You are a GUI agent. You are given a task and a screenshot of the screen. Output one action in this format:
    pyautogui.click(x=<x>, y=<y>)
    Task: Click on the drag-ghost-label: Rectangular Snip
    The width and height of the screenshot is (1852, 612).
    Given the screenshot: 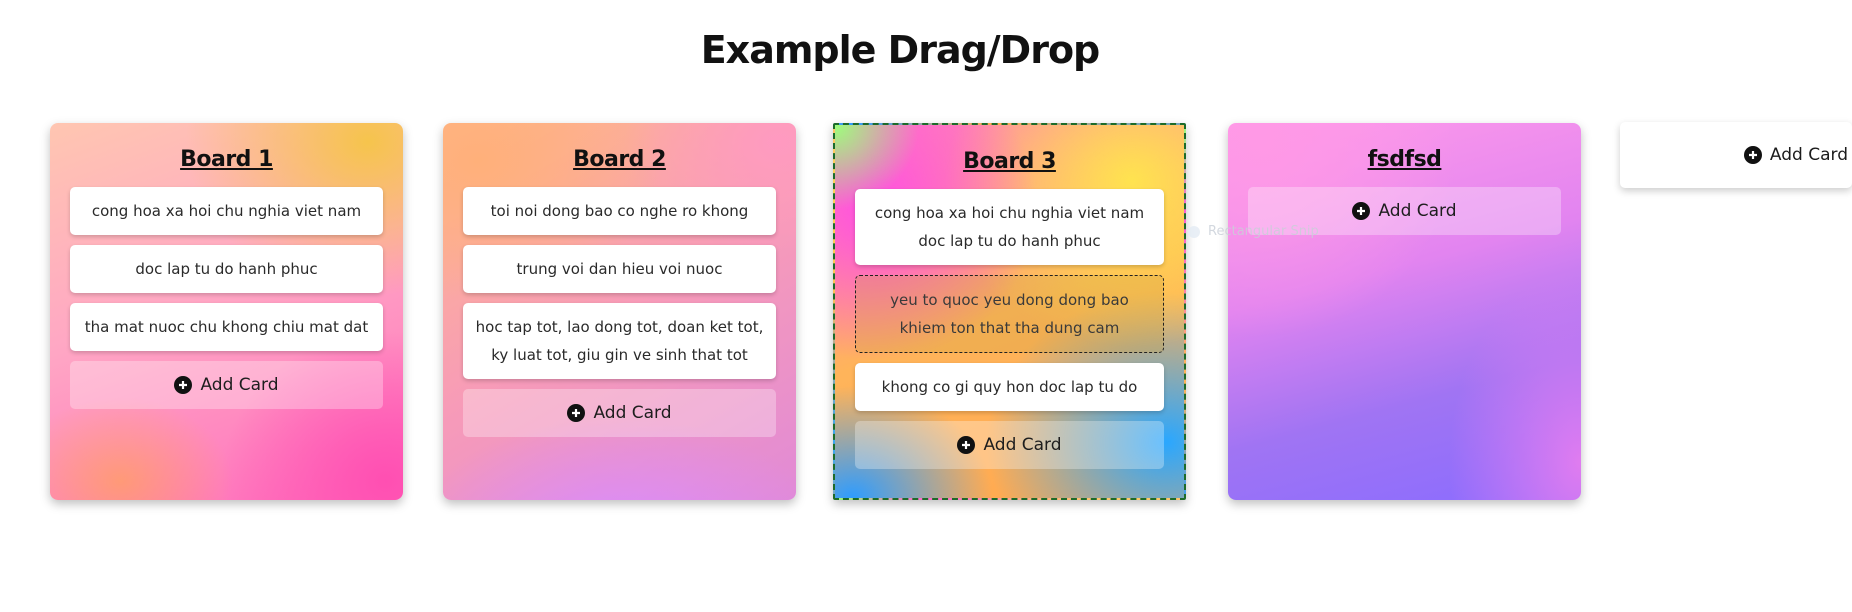 What is the action you would take?
    pyautogui.click(x=1263, y=231)
    